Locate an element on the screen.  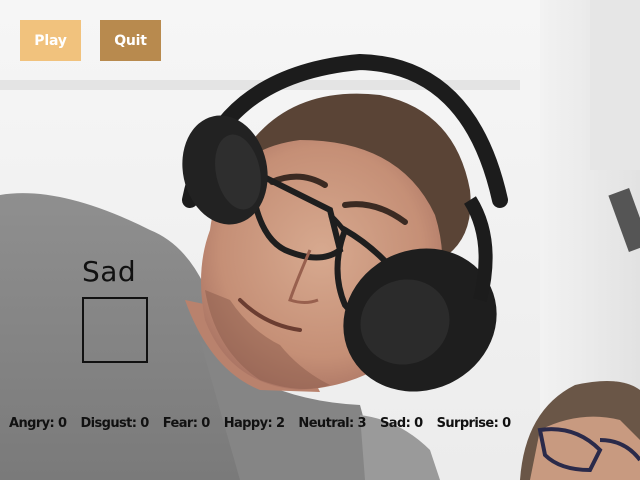
emotion-target-box is located at coordinates (115, 330).